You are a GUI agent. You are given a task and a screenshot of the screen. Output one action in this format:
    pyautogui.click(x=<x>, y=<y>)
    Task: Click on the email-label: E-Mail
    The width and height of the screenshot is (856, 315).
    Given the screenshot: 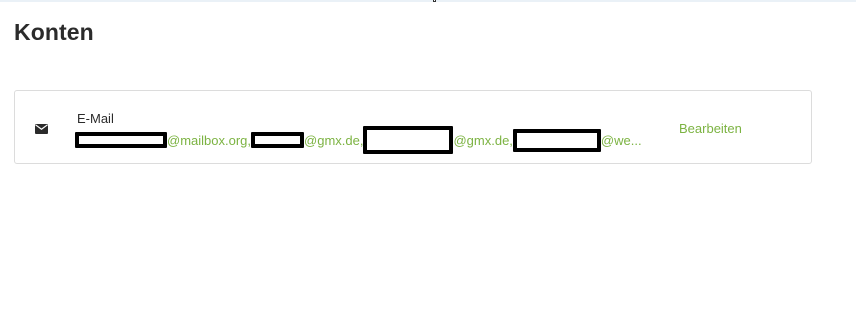 What is the action you would take?
    pyautogui.click(x=95, y=118)
    